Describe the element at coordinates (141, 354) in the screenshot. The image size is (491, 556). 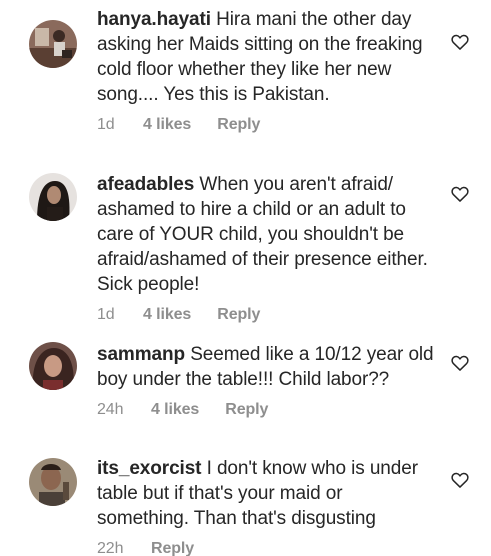
I see `comment-username: sammanp` at that location.